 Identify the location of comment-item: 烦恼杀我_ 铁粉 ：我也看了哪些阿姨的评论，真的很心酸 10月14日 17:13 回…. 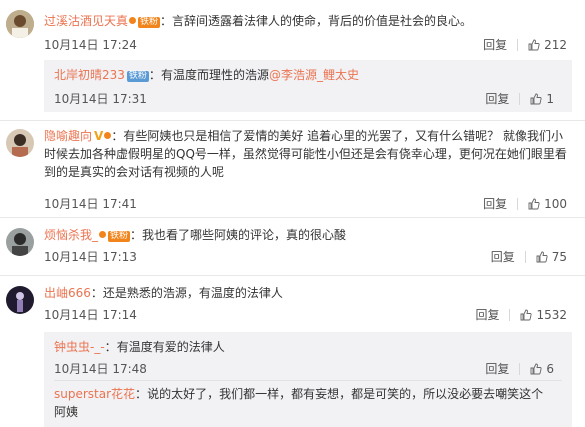
(292, 245).